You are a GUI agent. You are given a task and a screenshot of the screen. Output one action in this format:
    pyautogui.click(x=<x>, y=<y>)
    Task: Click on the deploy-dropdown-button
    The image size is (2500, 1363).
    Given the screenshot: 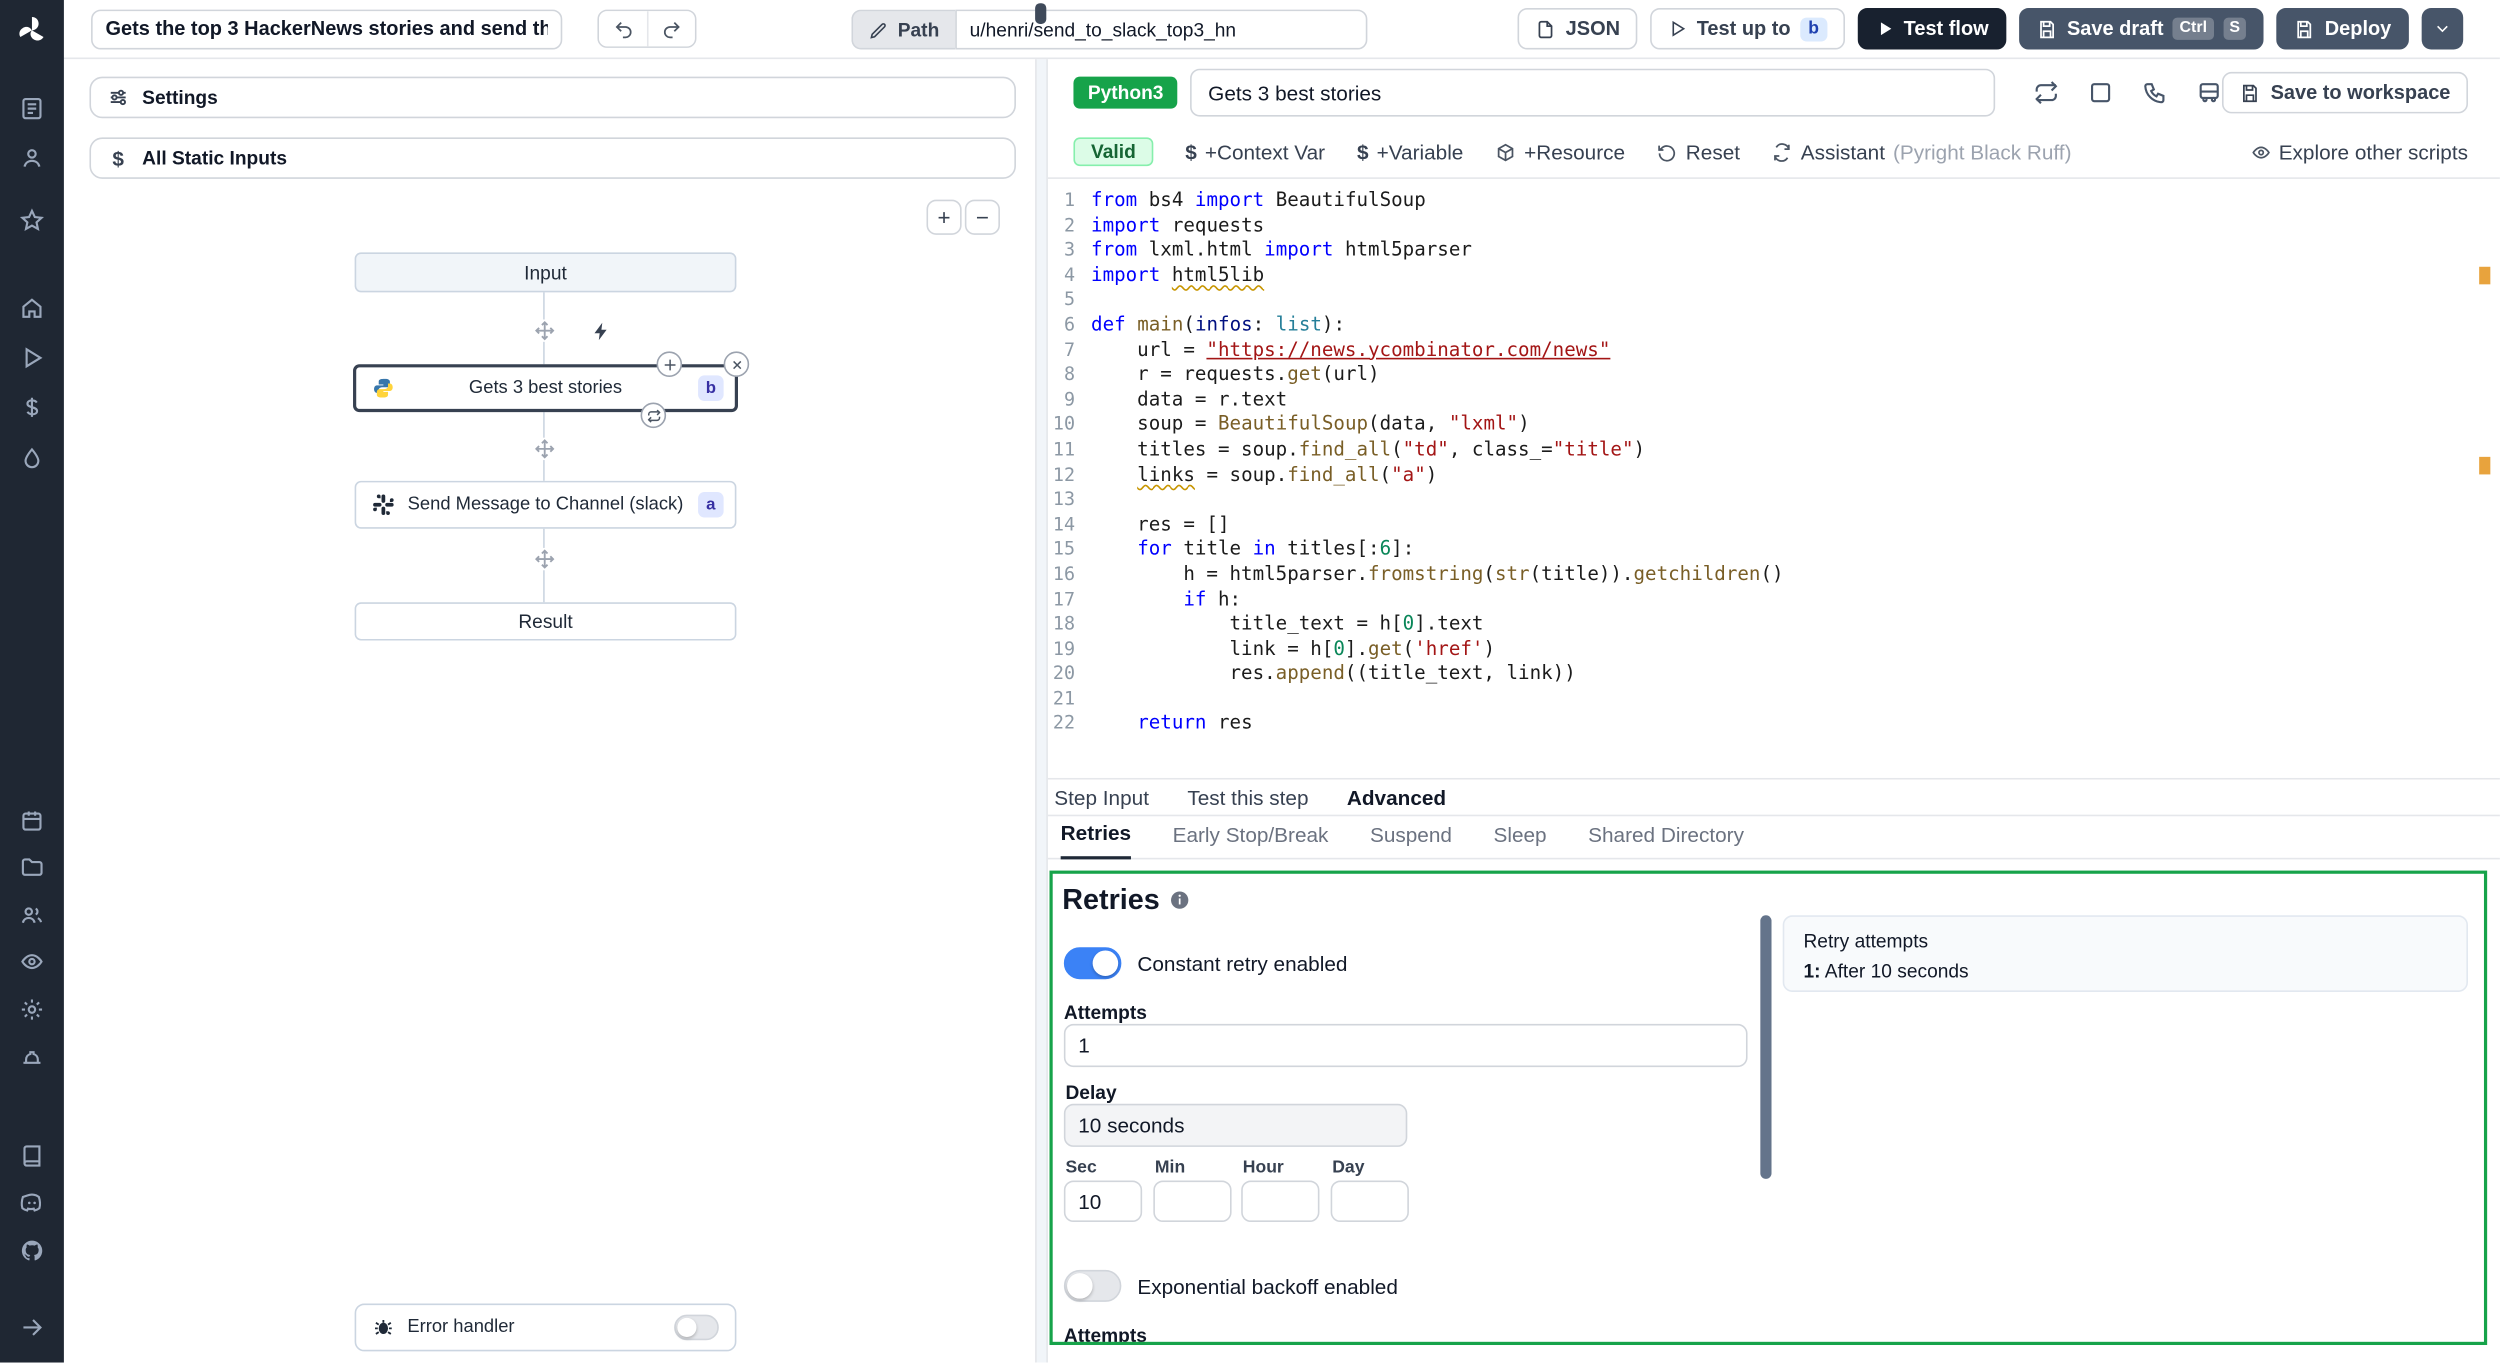 What is the action you would take?
    pyautogui.click(x=2442, y=28)
    